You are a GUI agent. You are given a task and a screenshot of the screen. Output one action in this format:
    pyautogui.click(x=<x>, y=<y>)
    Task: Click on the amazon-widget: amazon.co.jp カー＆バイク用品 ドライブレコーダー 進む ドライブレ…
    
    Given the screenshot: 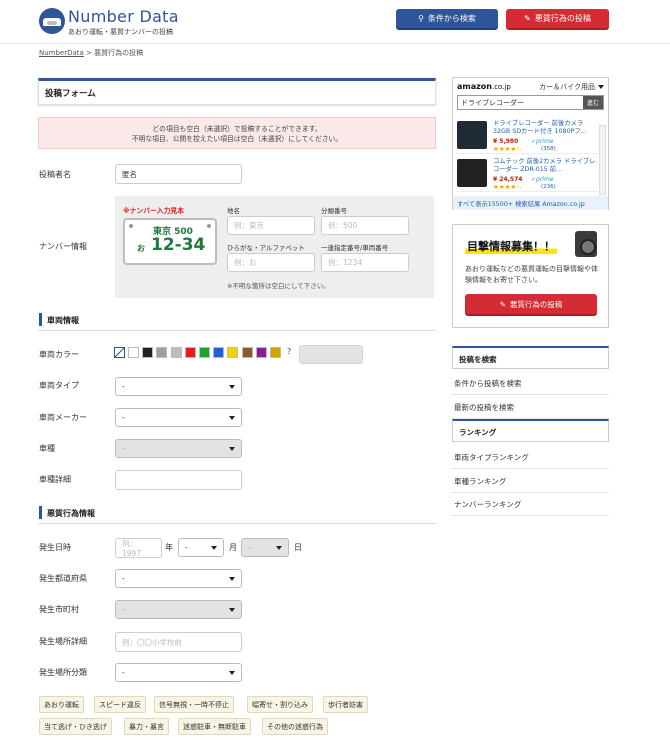 What is the action you would take?
    pyautogui.click(x=530, y=143)
    